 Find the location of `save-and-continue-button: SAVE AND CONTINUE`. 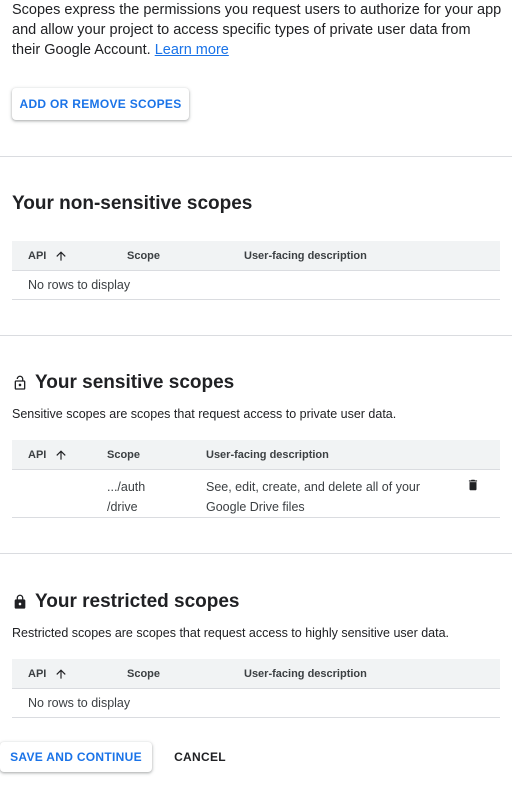

save-and-continue-button: SAVE AND CONTINUE is located at coordinates (76, 757).